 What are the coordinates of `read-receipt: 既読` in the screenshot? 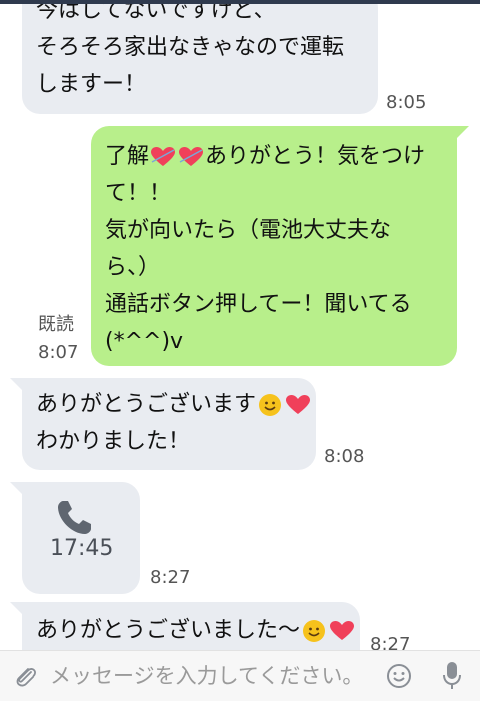 It's located at (56, 324).